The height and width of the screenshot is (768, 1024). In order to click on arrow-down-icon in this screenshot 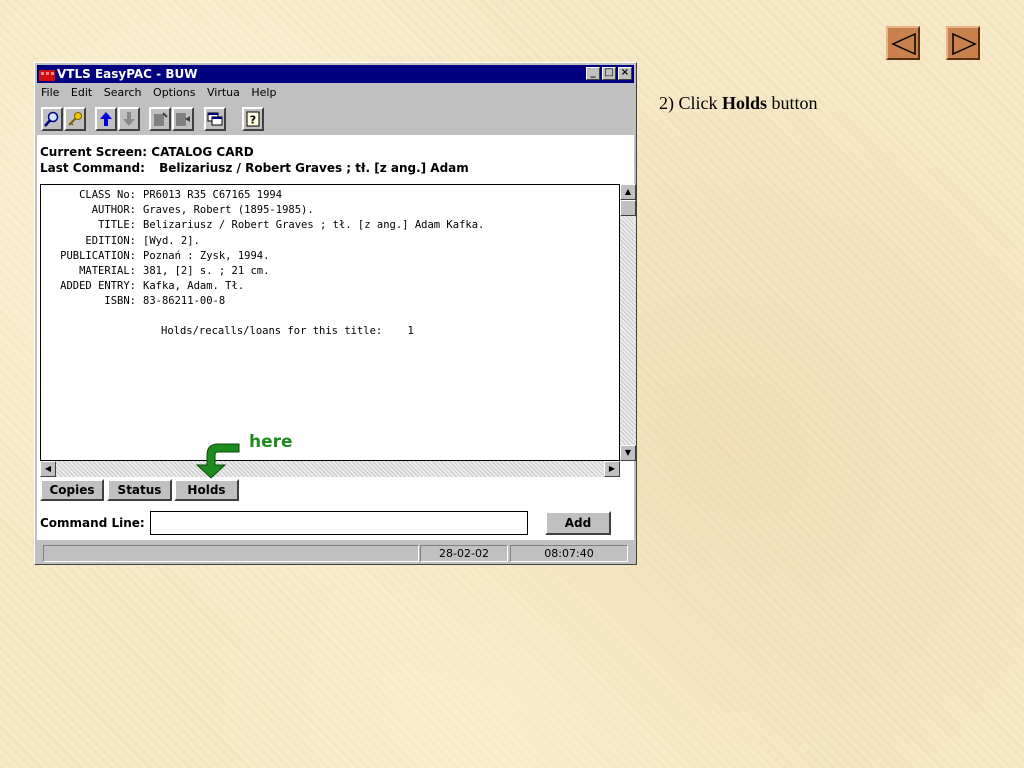, I will do `click(129, 119)`.